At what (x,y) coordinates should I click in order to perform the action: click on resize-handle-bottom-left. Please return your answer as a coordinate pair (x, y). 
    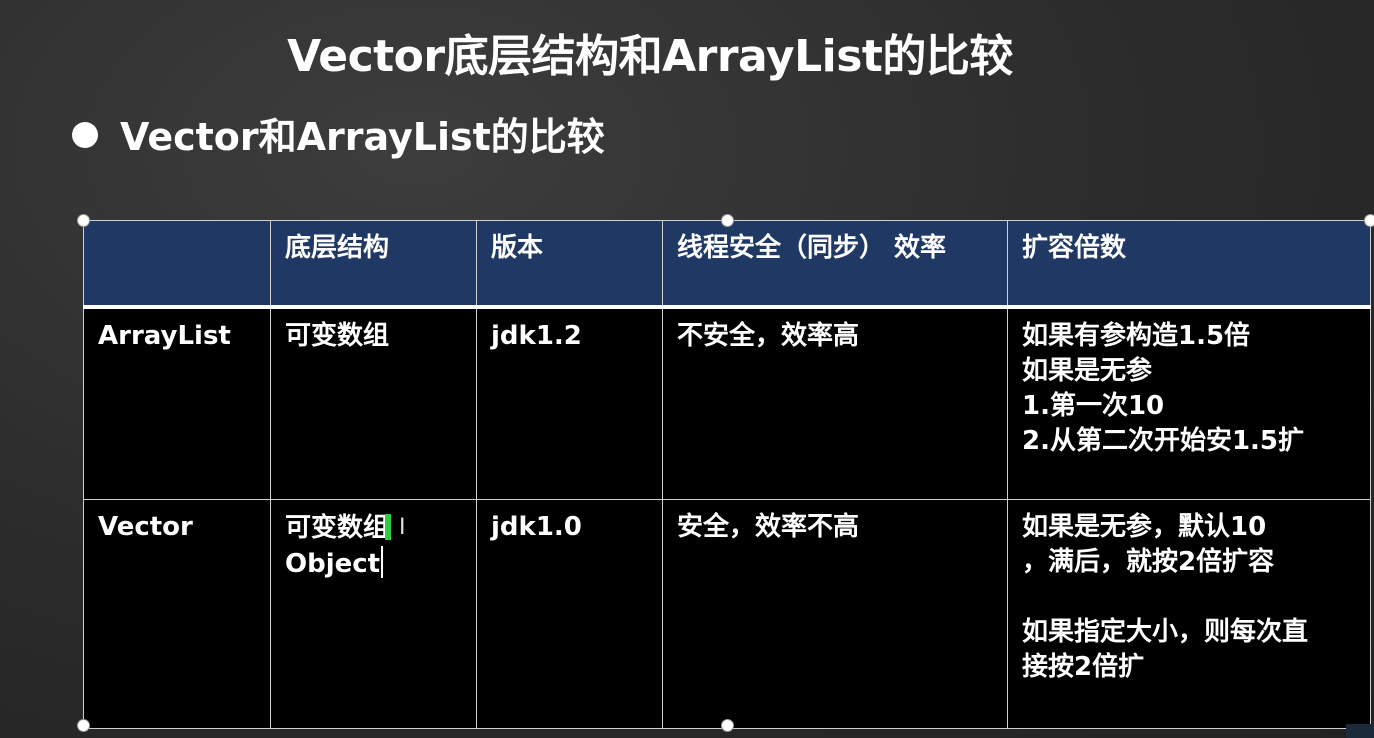
    Looking at the image, I should click on (83, 725).